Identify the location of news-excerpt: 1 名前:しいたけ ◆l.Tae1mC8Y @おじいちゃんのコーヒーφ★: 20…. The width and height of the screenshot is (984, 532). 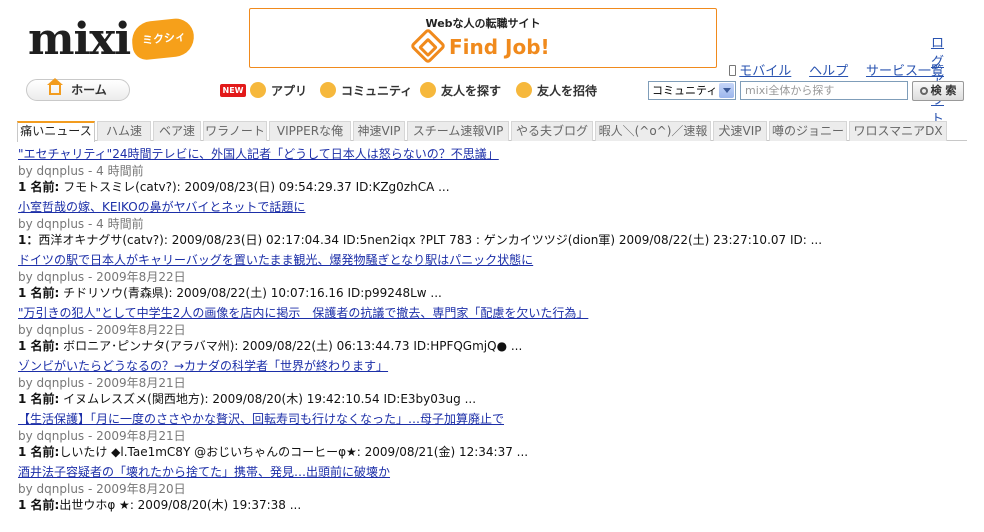
(273, 451).